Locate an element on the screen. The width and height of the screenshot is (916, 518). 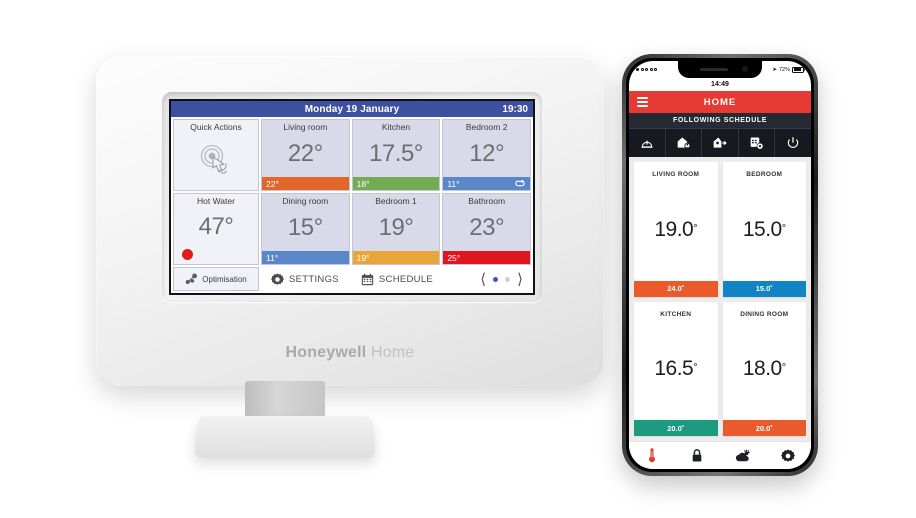
room-setpoint: 25° is located at coordinates (454, 257).